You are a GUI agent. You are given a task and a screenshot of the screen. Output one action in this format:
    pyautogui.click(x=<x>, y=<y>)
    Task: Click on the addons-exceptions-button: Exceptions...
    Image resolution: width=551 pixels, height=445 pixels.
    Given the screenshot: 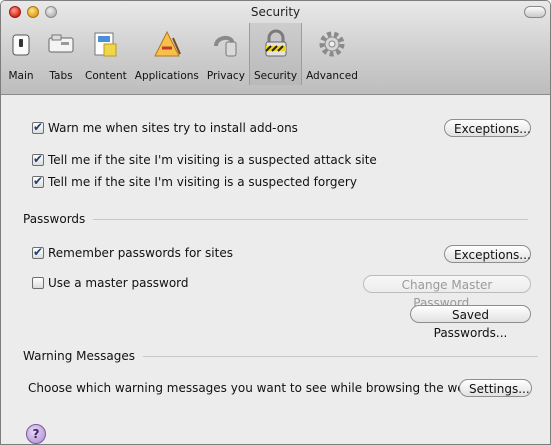 What is the action you would take?
    pyautogui.click(x=487, y=128)
    